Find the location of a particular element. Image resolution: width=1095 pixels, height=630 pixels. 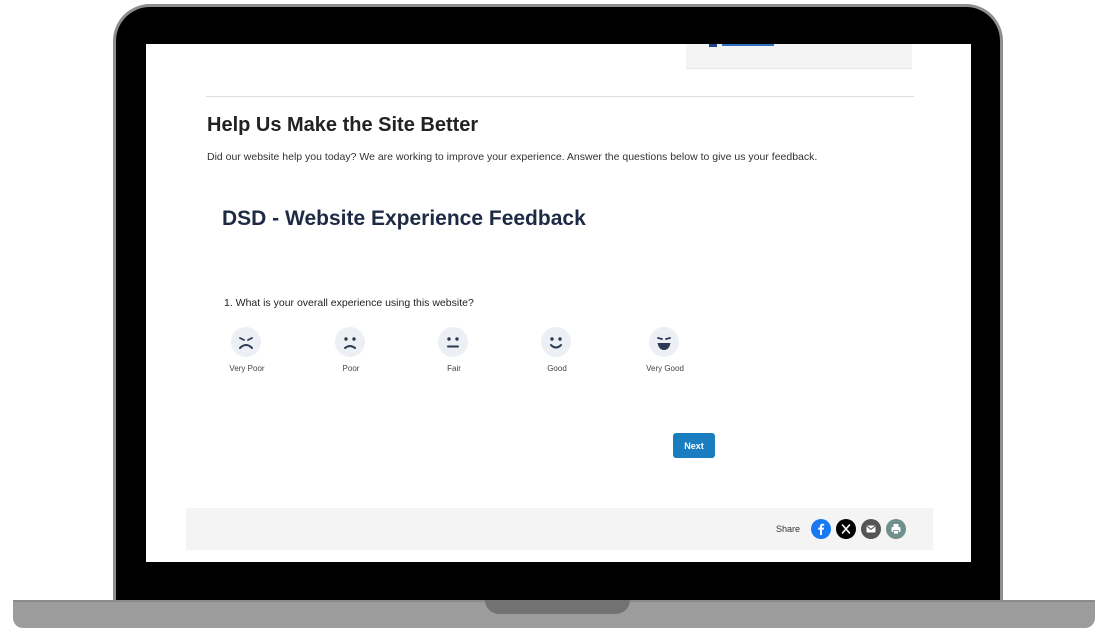

rating-label: Very Good is located at coordinates (665, 368).